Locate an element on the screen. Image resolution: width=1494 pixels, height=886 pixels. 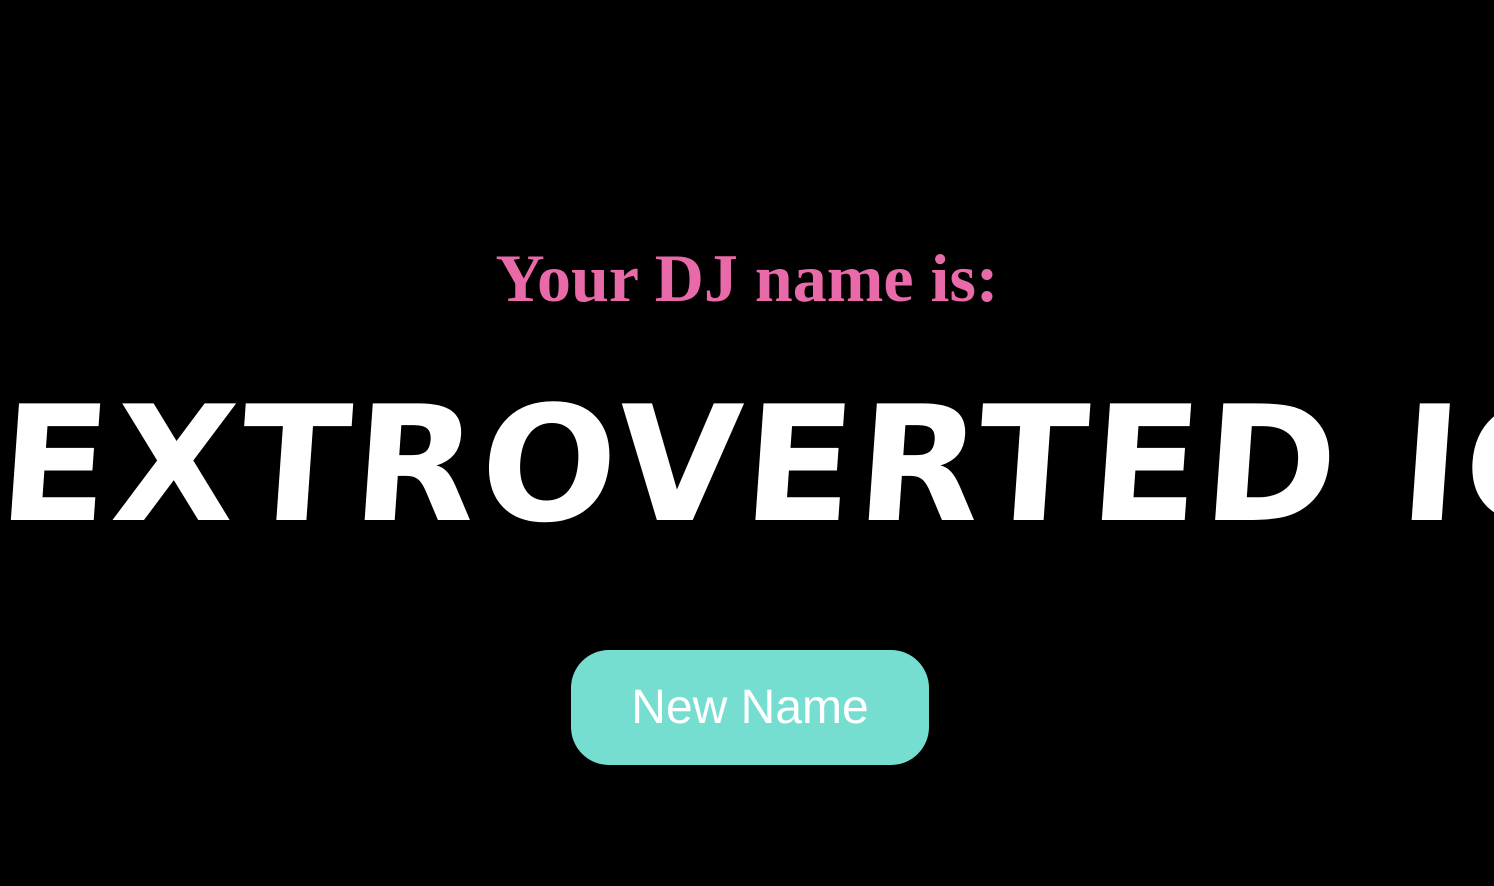
dj-name-heading: Your DJ name is: is located at coordinates (747, 277).